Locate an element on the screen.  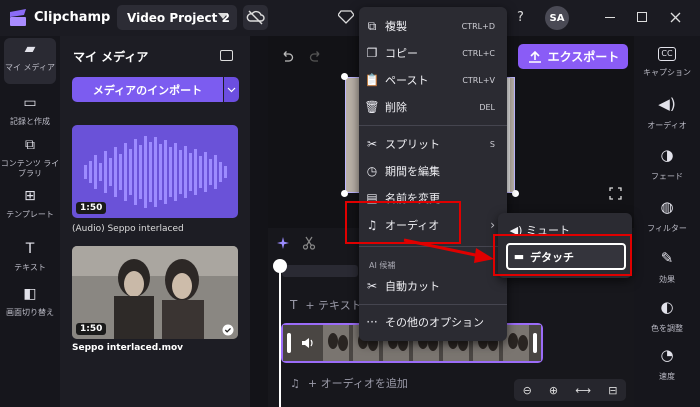
fit-width-icon: ⟷ is located at coordinates (583, 390).